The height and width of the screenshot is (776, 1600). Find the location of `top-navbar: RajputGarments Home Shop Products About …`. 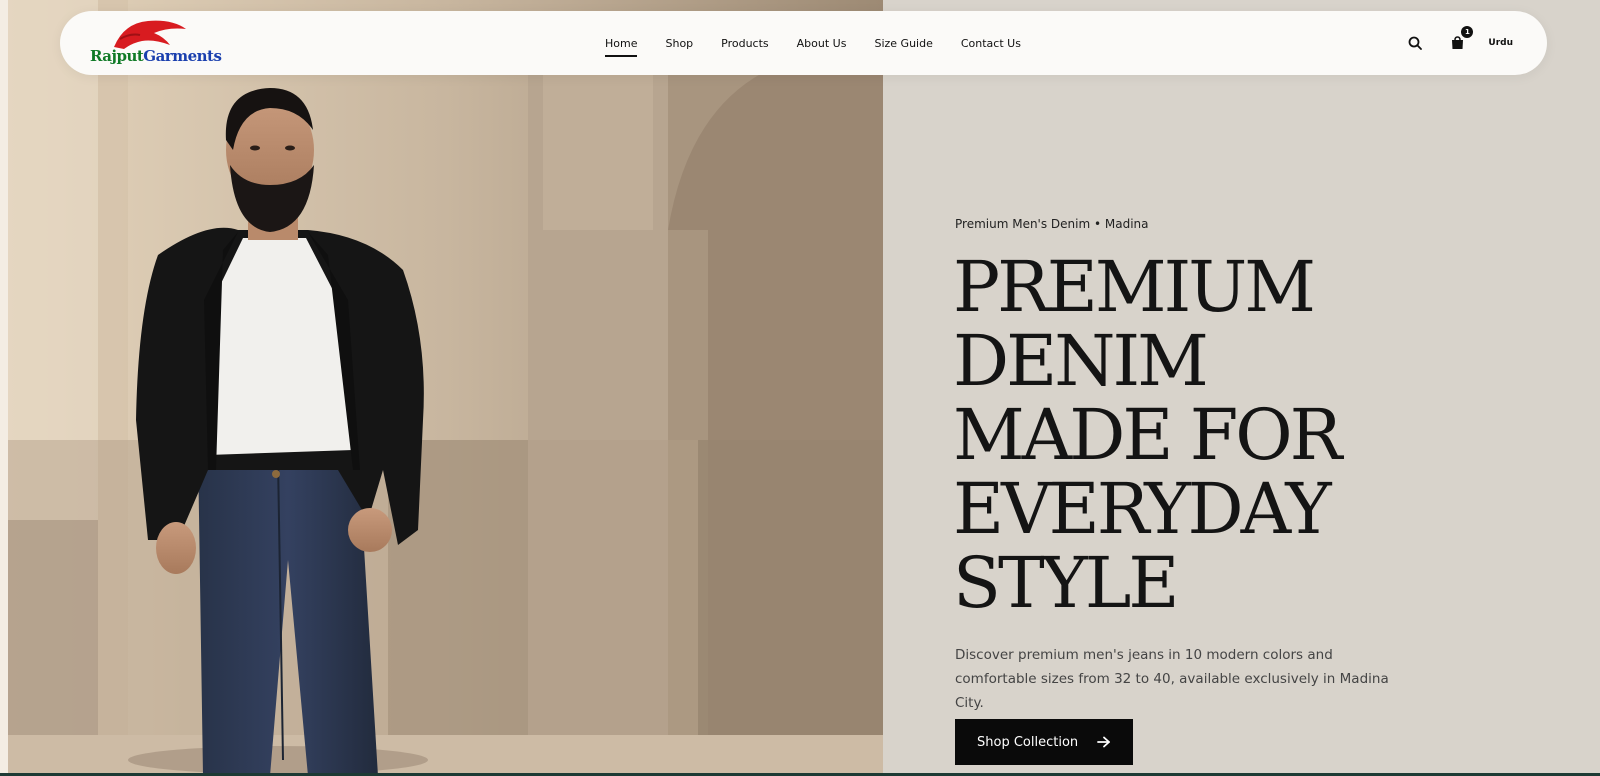

top-navbar: RajputGarments Home Shop Products About … is located at coordinates (803, 43).